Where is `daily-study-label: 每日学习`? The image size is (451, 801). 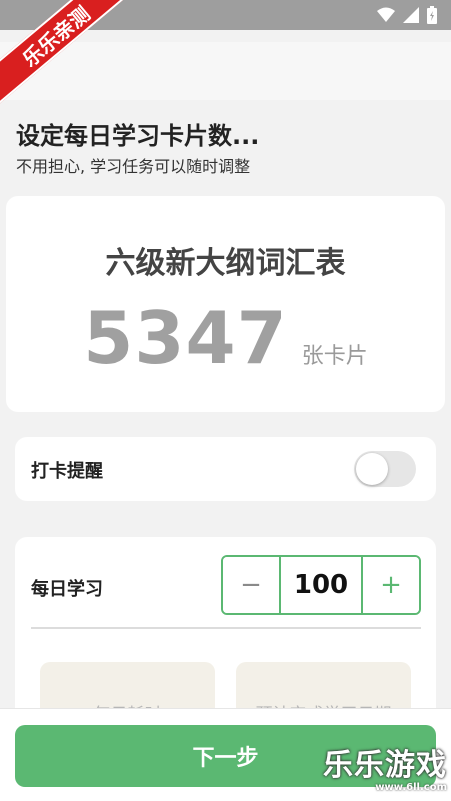 daily-study-label: 每日学习 is located at coordinates (67, 589).